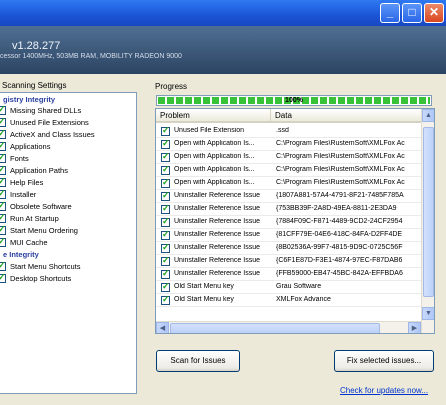 This screenshot has height=405, width=446. Describe the element at coordinates (414, 327) in the screenshot. I see `scroll-right-icon: ▶` at that location.